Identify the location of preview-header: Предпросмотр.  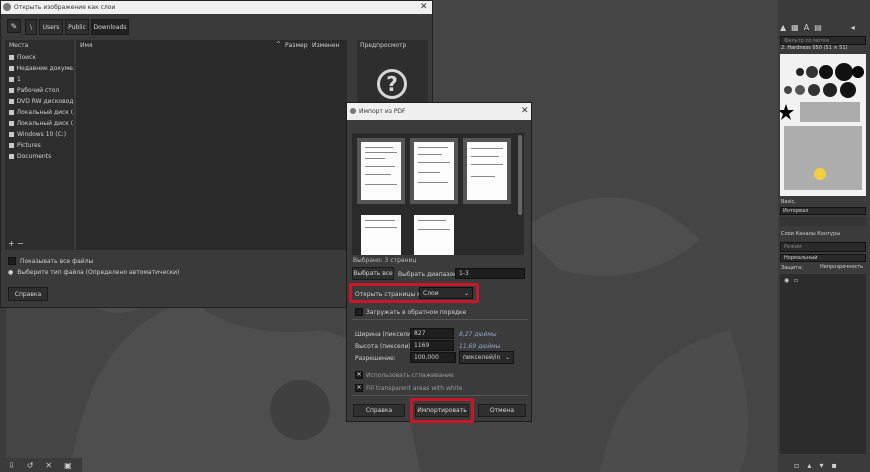
(383, 45).